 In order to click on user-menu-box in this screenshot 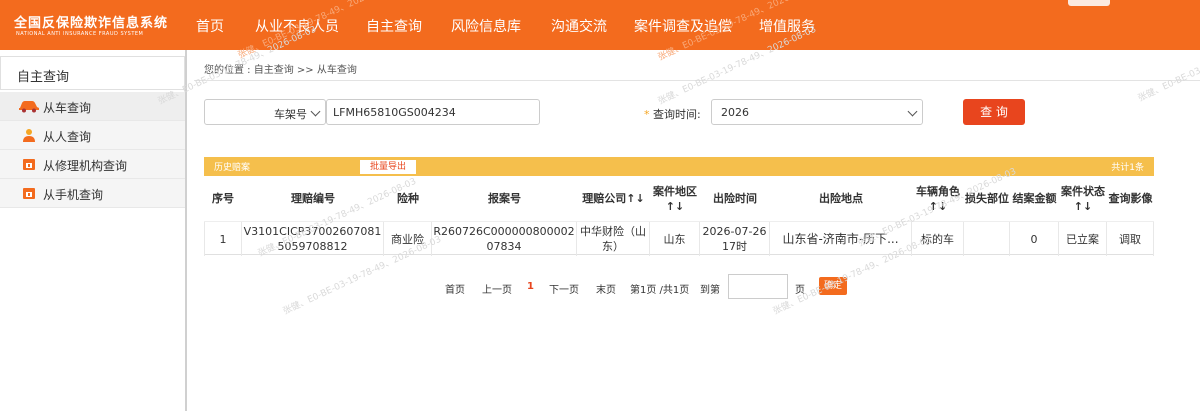, I will do `click(1089, 3)`.